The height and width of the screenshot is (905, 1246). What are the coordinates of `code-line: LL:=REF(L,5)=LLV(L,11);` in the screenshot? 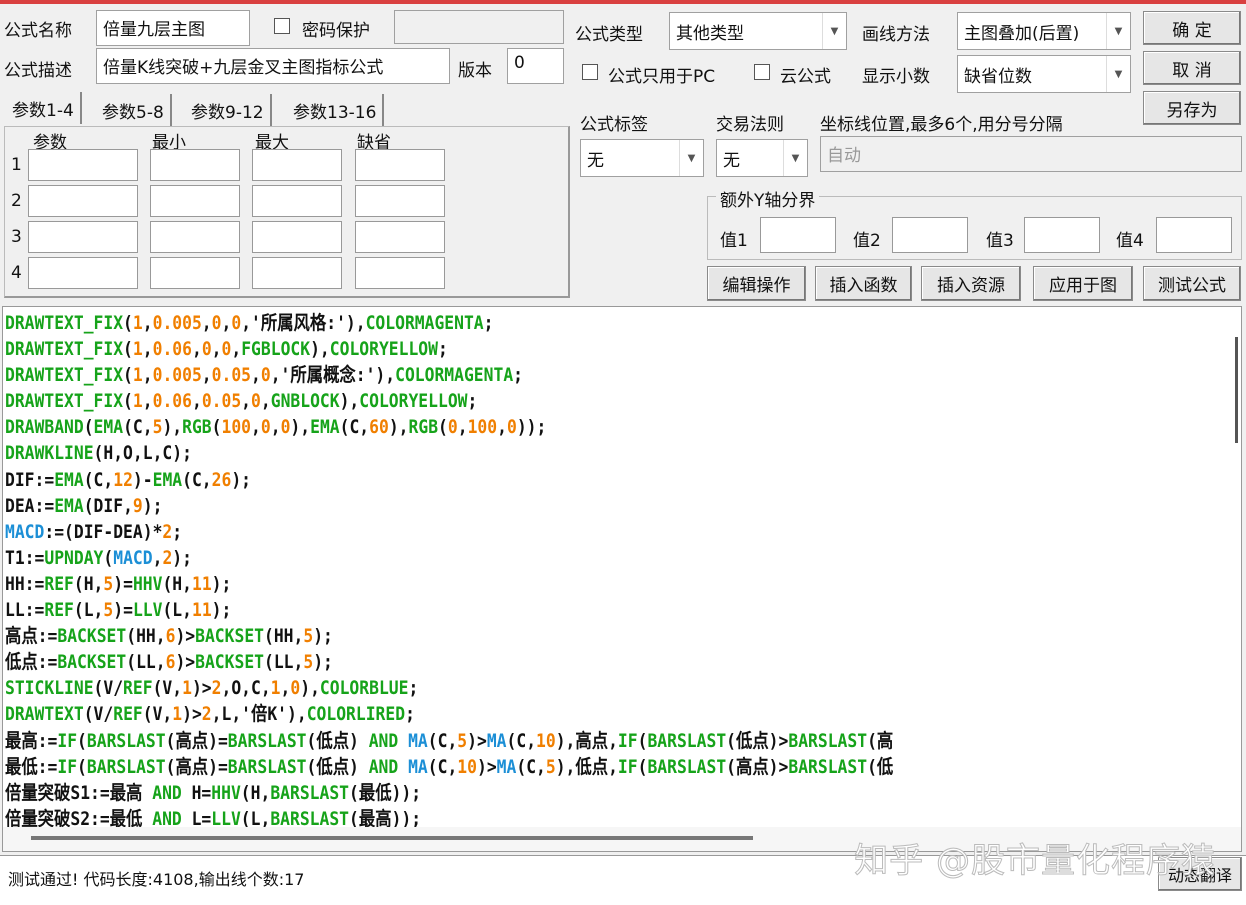 It's located at (449, 610).